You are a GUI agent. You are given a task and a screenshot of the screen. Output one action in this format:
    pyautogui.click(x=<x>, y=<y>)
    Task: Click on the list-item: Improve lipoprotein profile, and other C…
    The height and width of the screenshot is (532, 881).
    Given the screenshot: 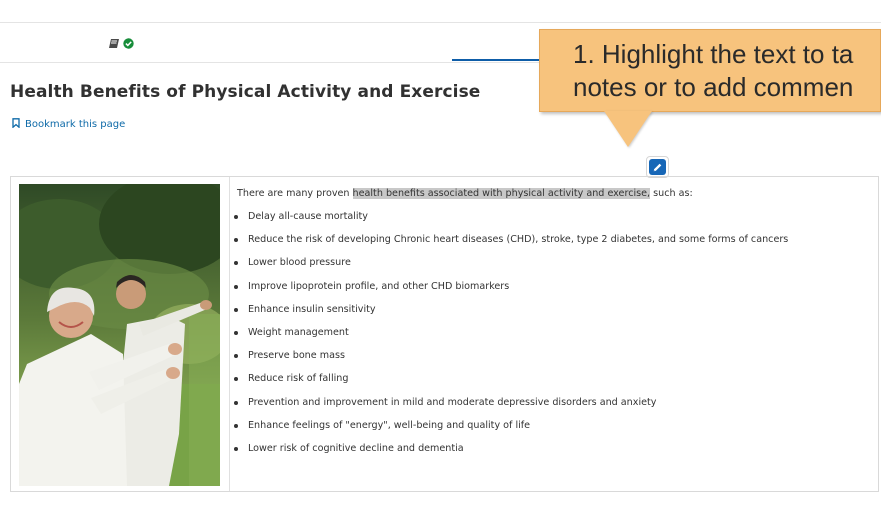 What is the action you would take?
    pyautogui.click(x=511, y=289)
    